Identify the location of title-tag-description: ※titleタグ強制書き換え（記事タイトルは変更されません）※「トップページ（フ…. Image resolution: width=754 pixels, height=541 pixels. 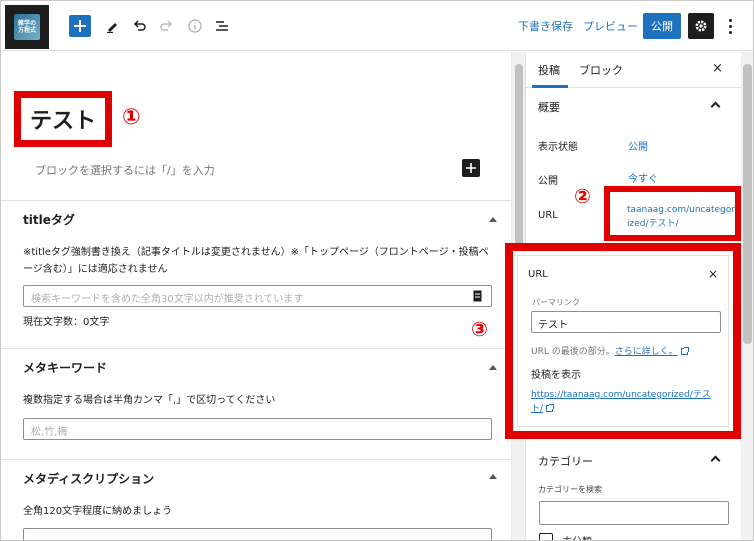
(256, 261).